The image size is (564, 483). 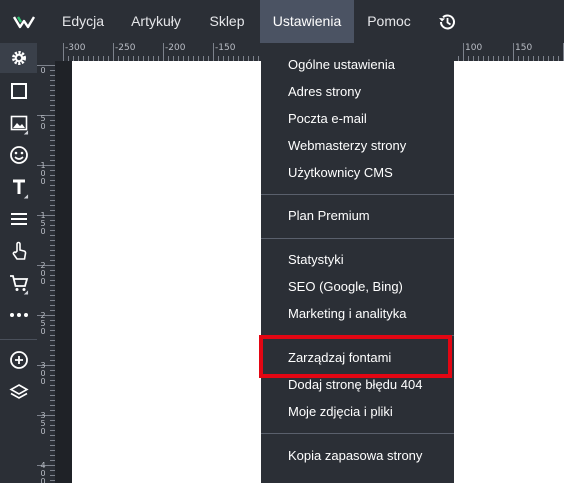 What do you see at coordinates (125, 48) in the screenshot?
I see `ruler-label: -250` at bounding box center [125, 48].